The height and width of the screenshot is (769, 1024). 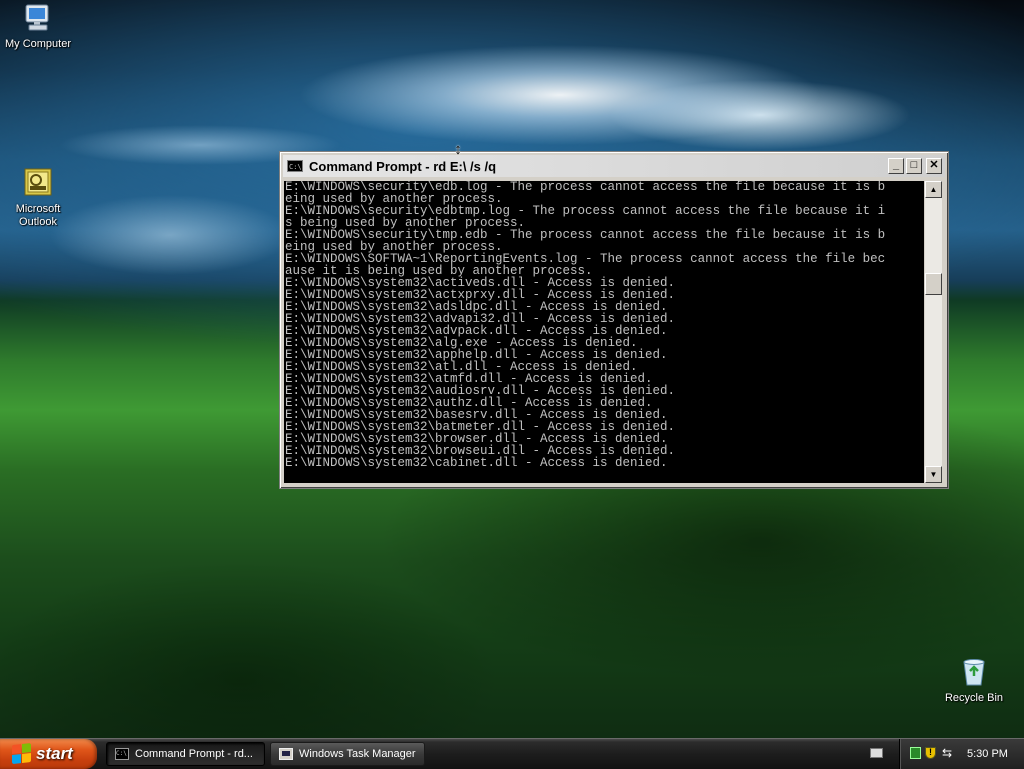 I want to click on vertical-scrollbar: ▲ ▼, so click(x=933, y=332).